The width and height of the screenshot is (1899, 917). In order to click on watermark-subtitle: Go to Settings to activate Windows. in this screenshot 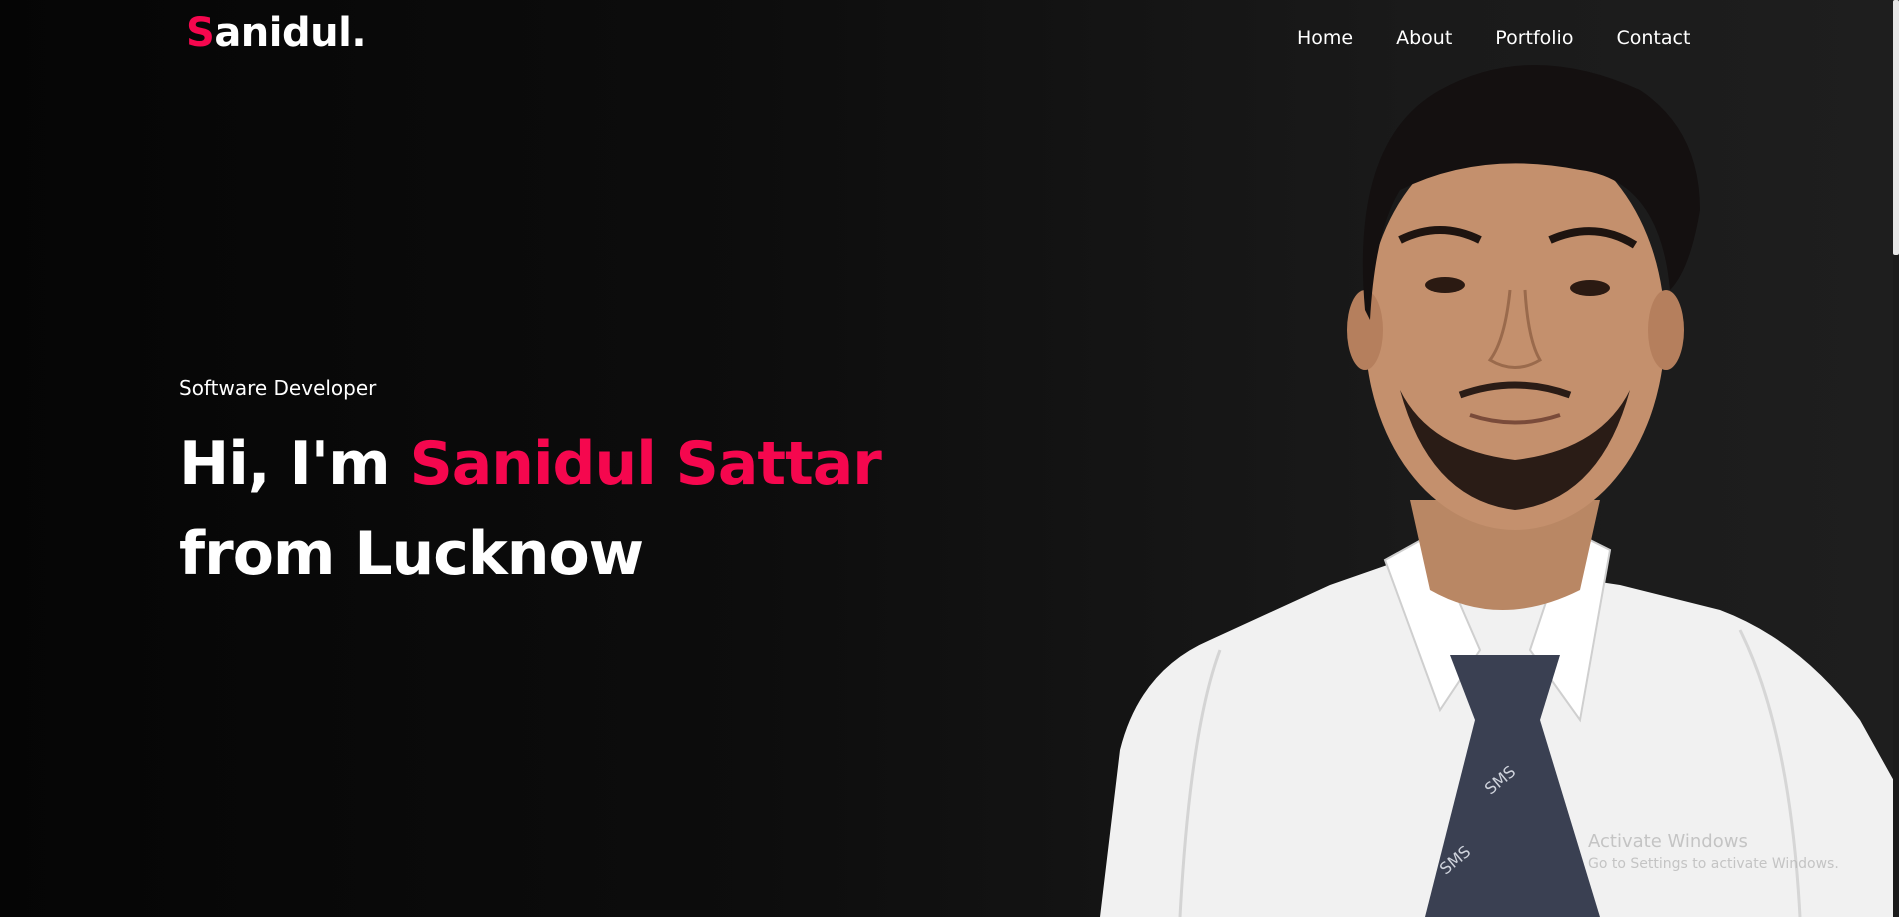, I will do `click(1713, 864)`.